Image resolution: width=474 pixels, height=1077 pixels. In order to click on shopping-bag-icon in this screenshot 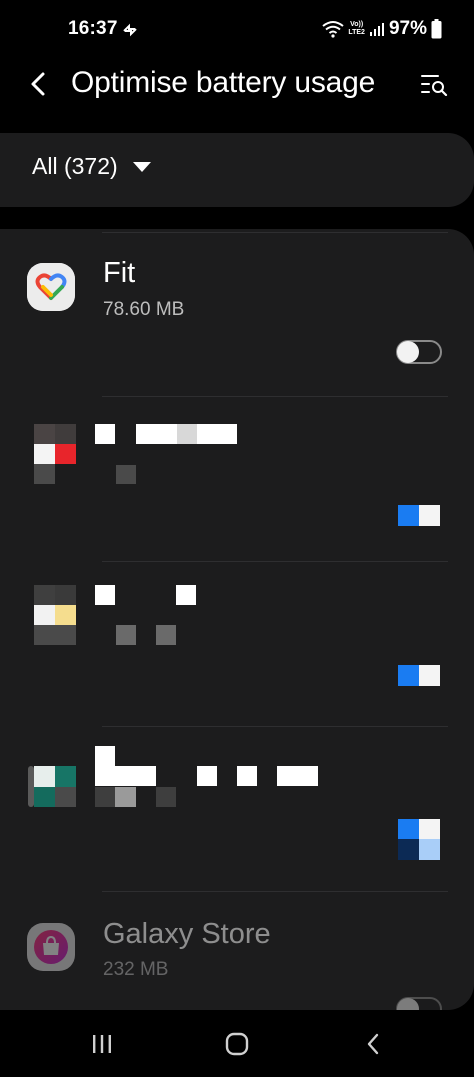, I will do `click(51, 947)`.